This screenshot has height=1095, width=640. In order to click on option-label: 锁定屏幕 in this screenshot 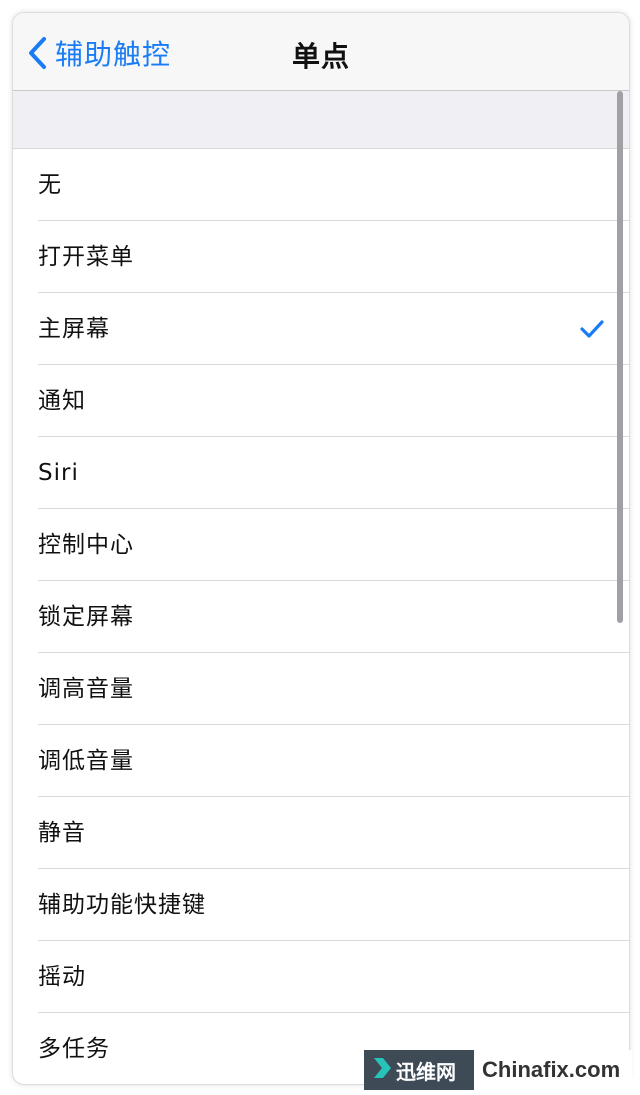, I will do `click(86, 617)`.